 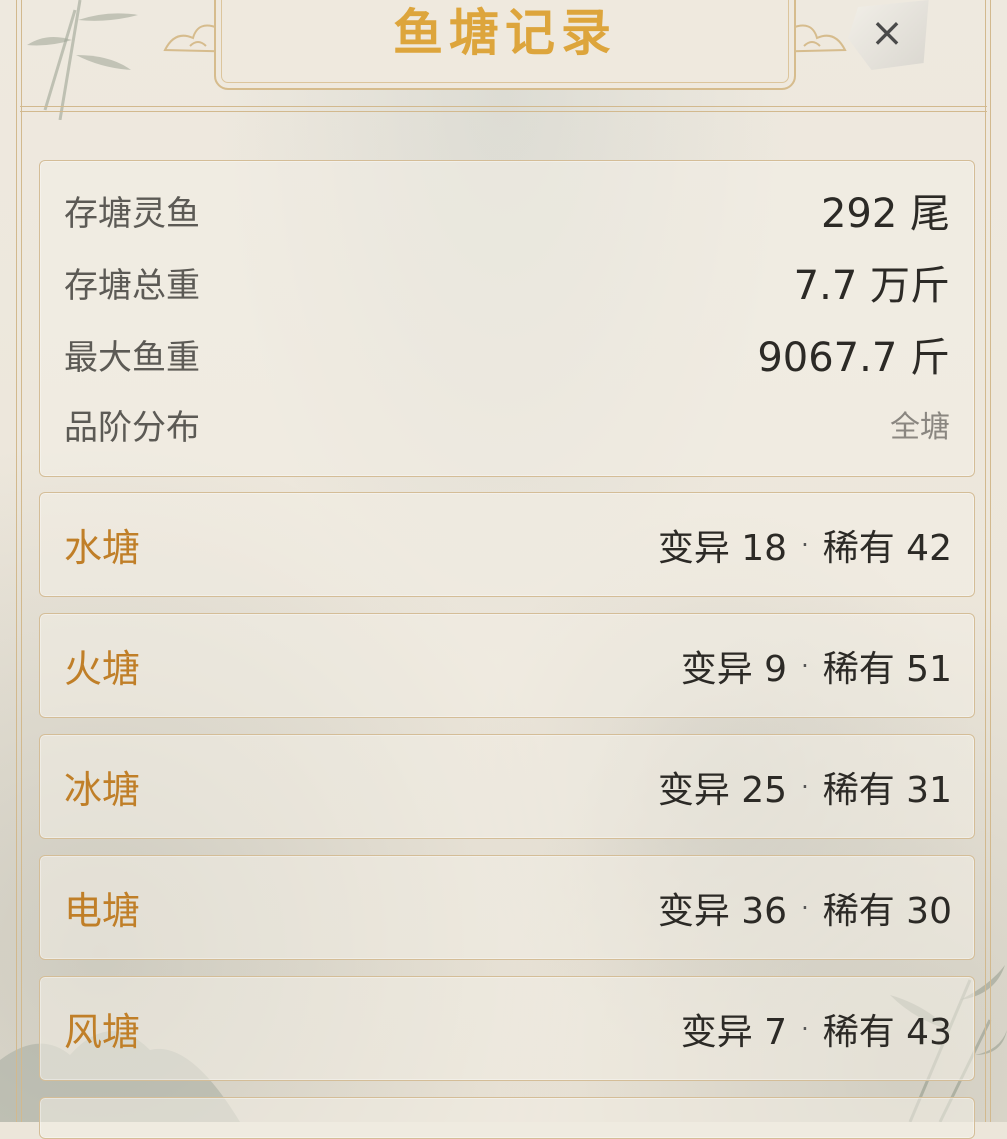 I want to click on stat-label: 品阶分布, so click(x=132, y=427).